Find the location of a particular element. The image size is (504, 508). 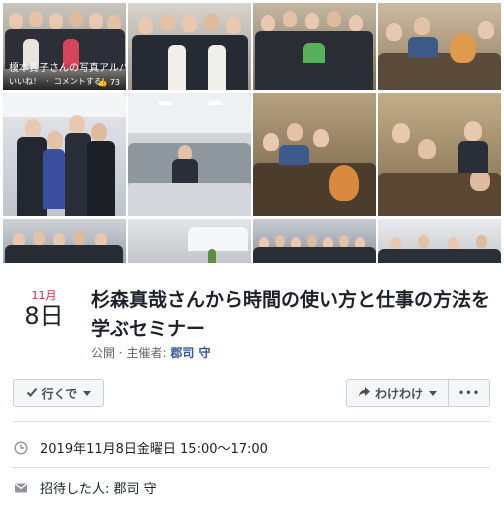

event-meta: 公開 · 主催者: 郡司 守 is located at coordinates (151, 352).